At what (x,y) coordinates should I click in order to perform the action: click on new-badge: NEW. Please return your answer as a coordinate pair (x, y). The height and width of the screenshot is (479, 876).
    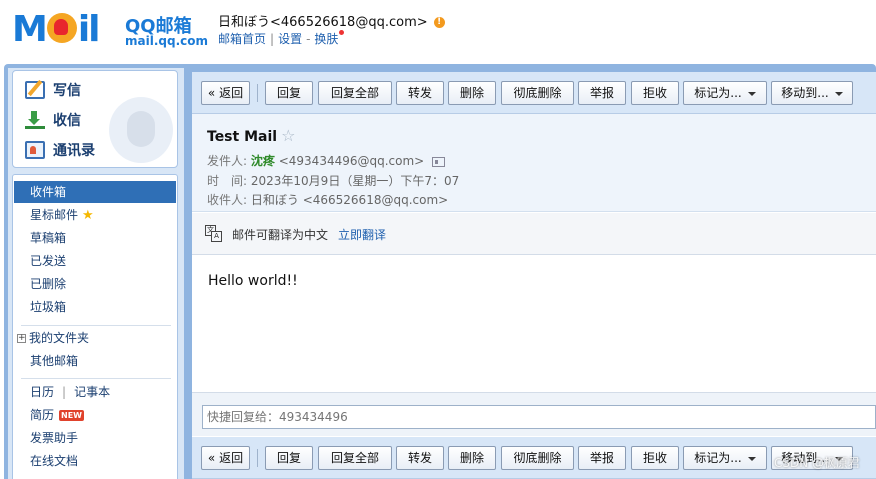
    Looking at the image, I should click on (71, 415).